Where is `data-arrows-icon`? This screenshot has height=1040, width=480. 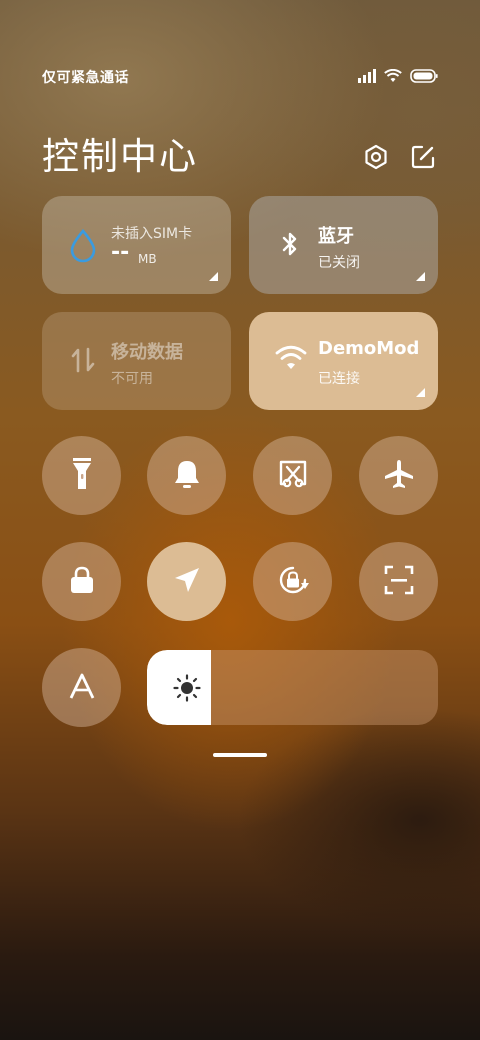 data-arrows-icon is located at coordinates (83, 360).